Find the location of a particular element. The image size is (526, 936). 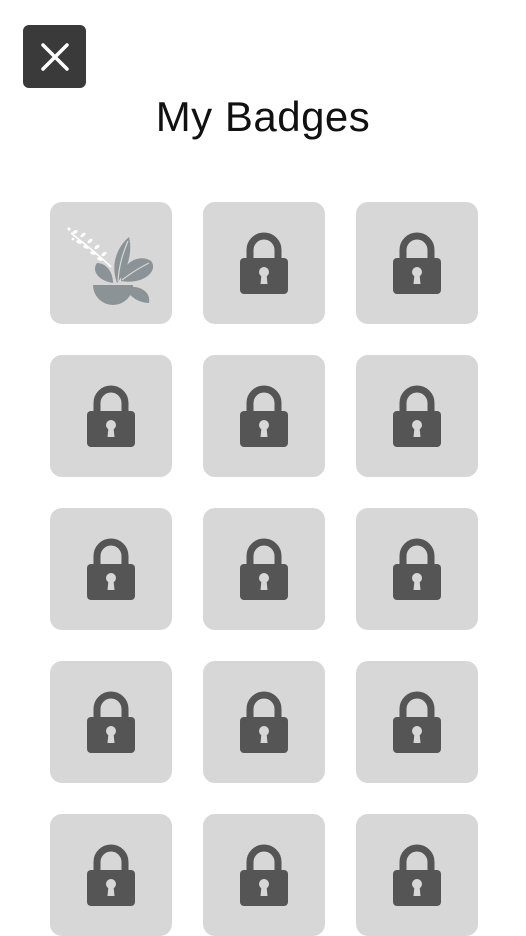

page-title: My Badges is located at coordinates (263, 116).